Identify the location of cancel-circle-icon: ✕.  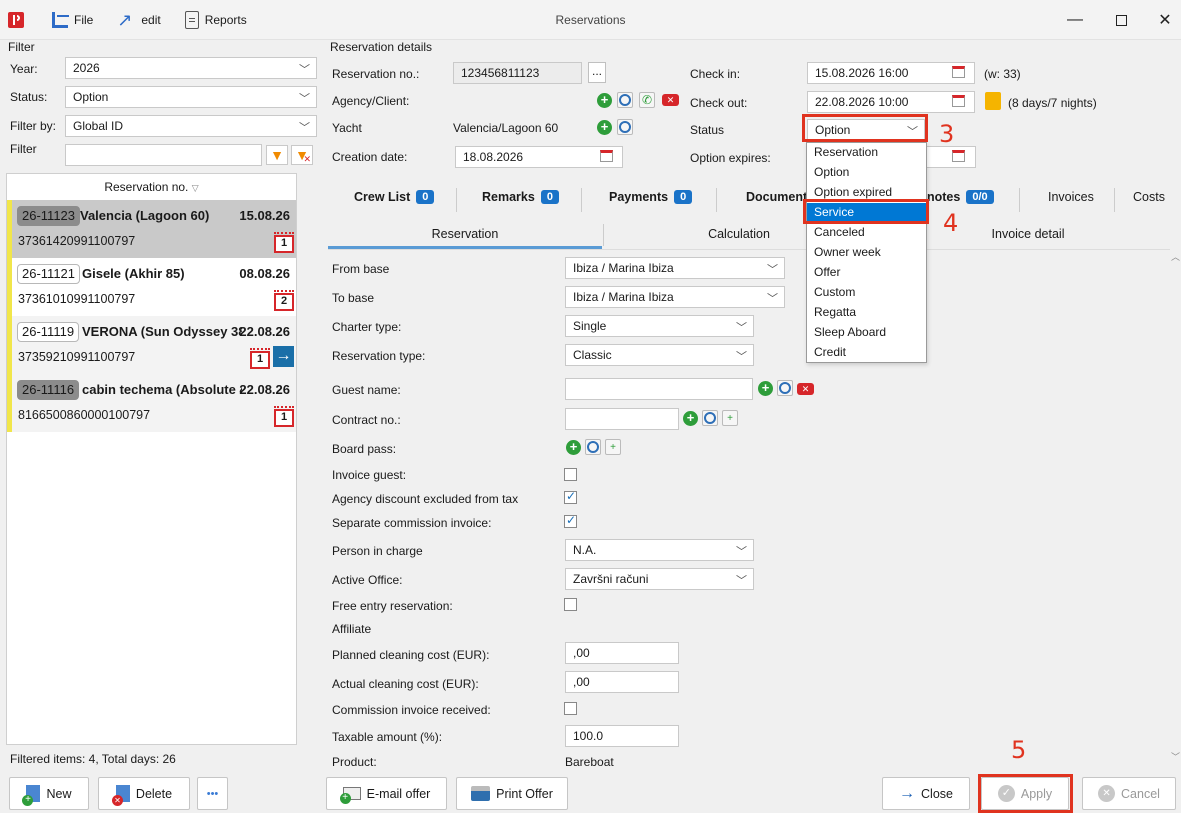
(1107, 793).